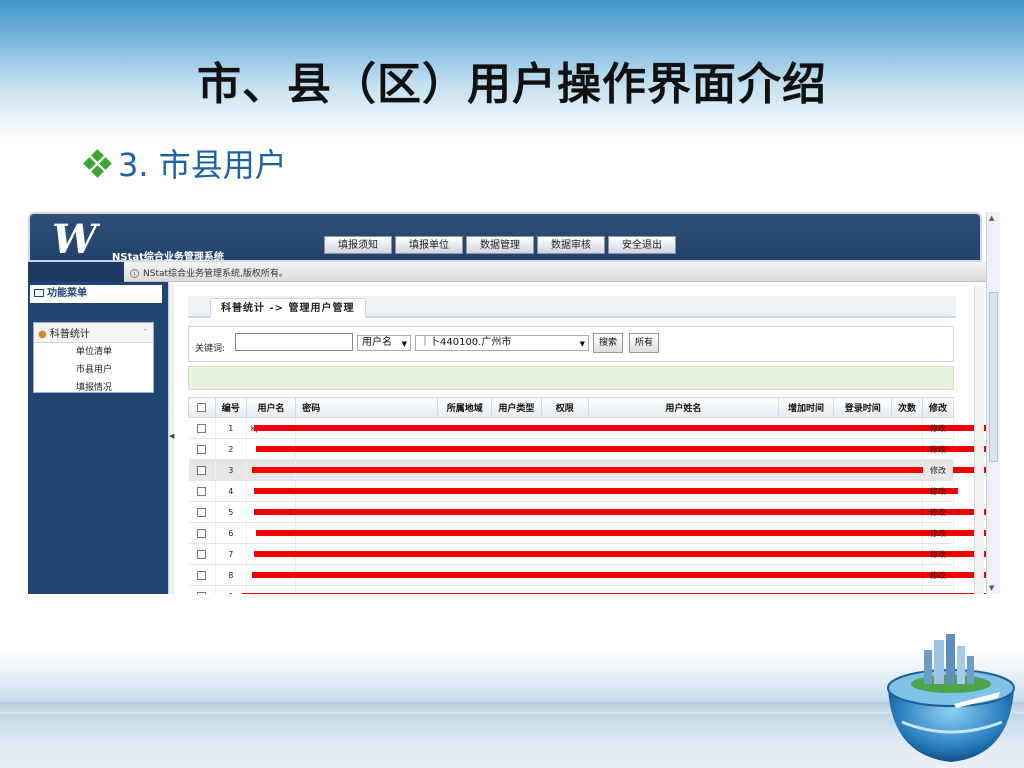  Describe the element at coordinates (74, 239) in the screenshot. I see `logo: W` at that location.